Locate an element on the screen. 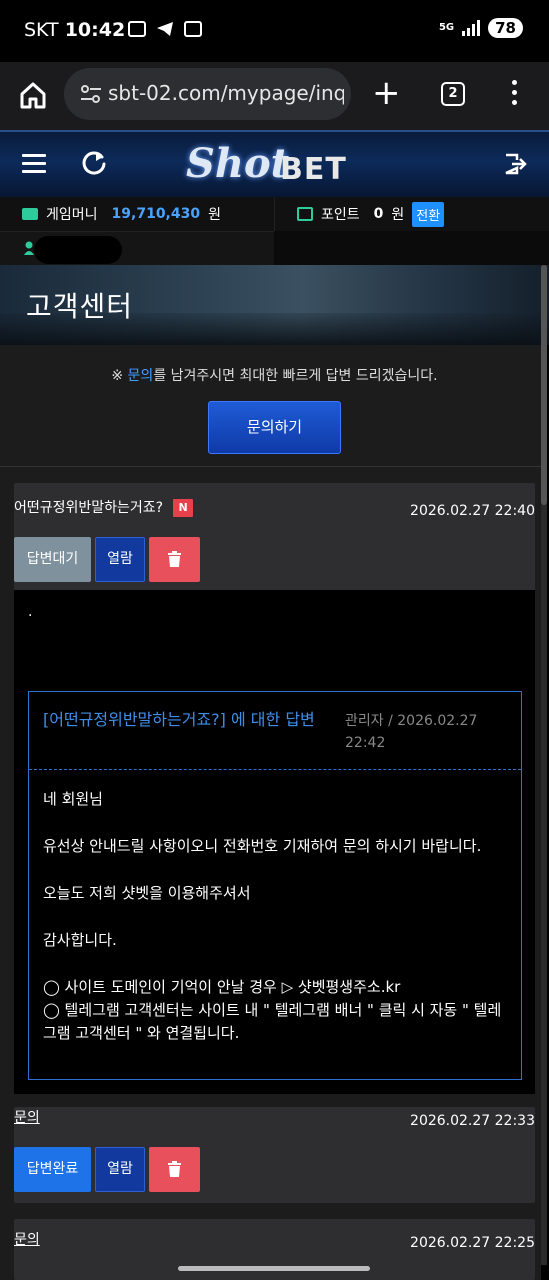 The width and height of the screenshot is (549, 1280). gift-icon is located at coordinates (305, 214).